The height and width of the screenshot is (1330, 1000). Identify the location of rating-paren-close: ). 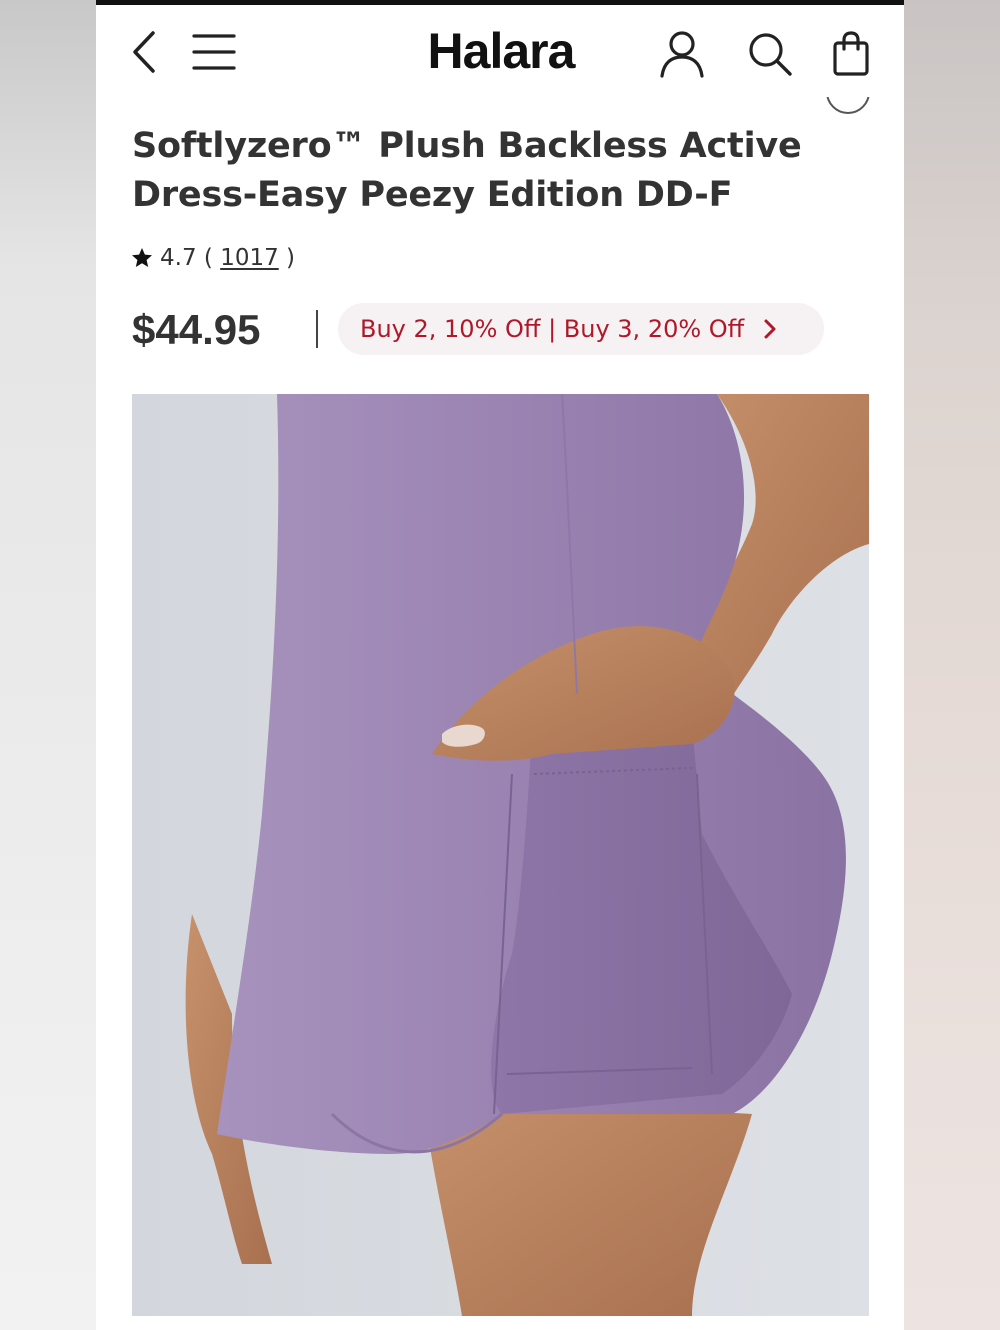
(287, 258).